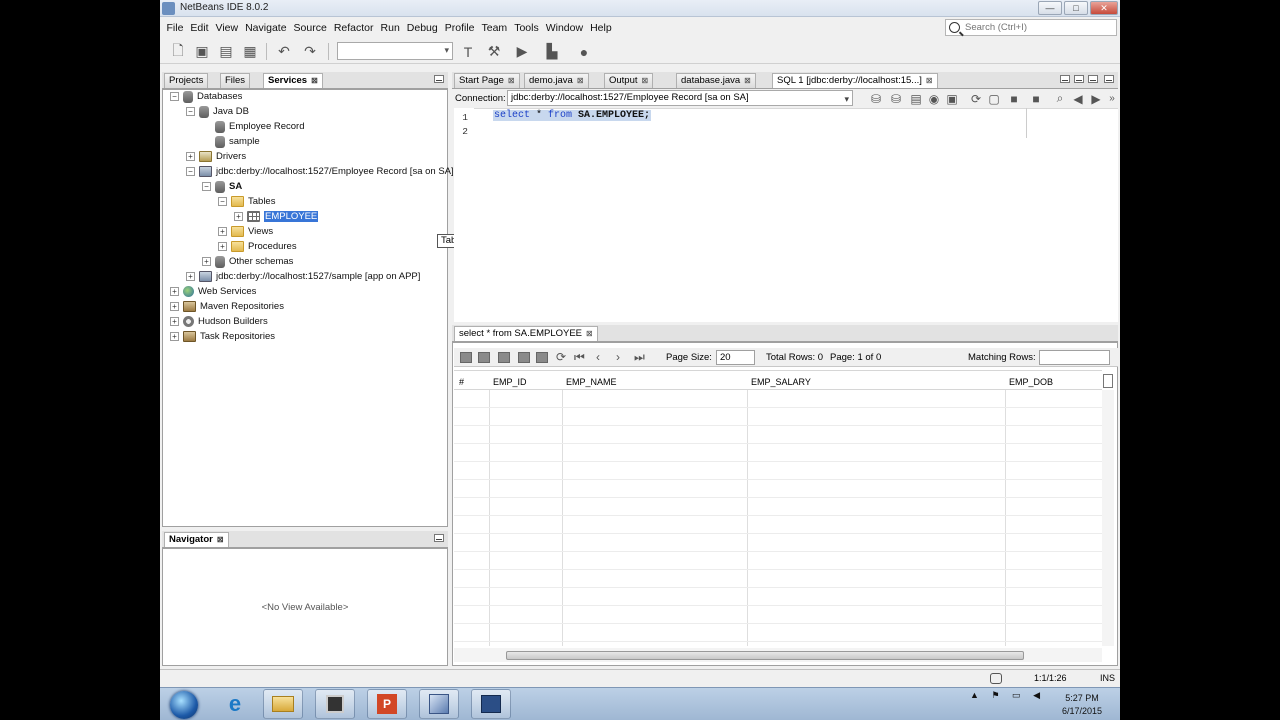  Describe the element at coordinates (1065, 79) in the screenshot. I see `scroll-left-icon` at that location.